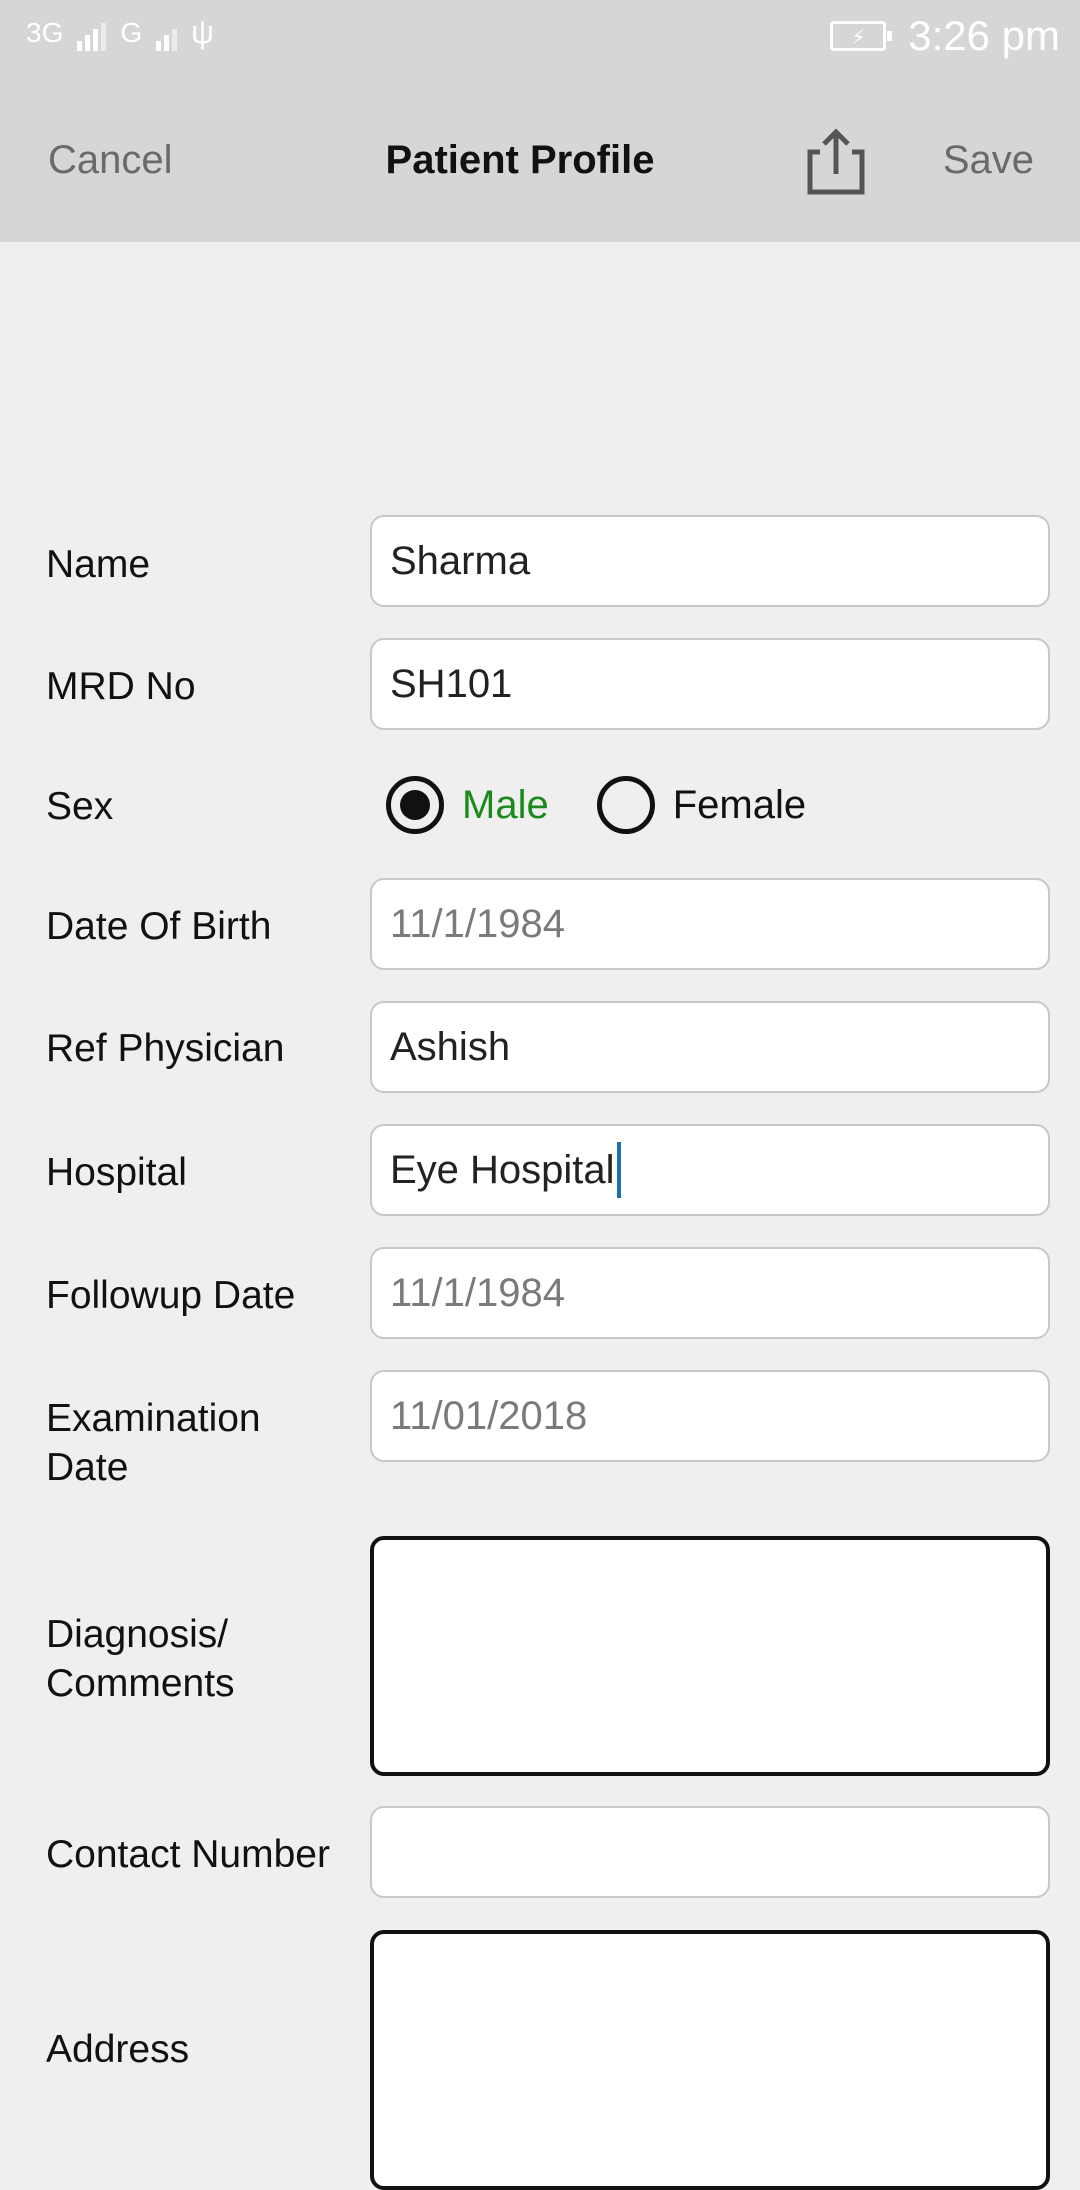  Describe the element at coordinates (625, 805) in the screenshot. I see `female-radio` at that location.